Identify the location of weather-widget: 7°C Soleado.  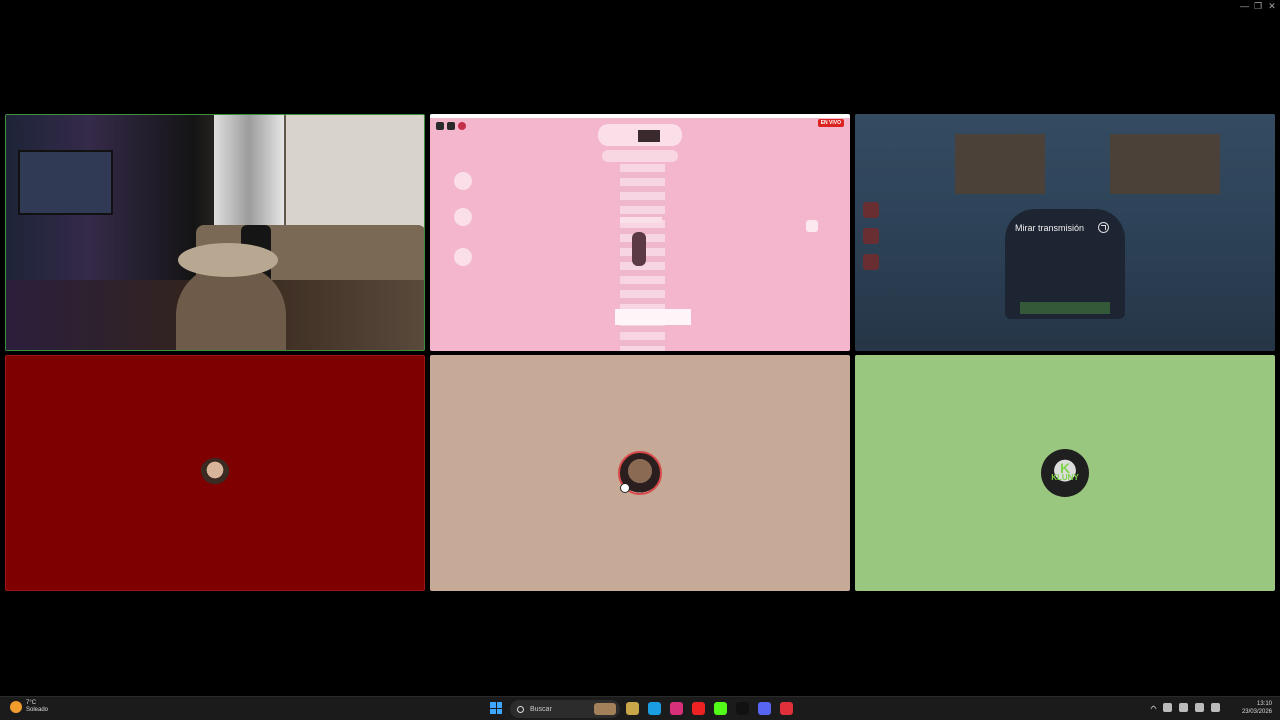
(29, 707).